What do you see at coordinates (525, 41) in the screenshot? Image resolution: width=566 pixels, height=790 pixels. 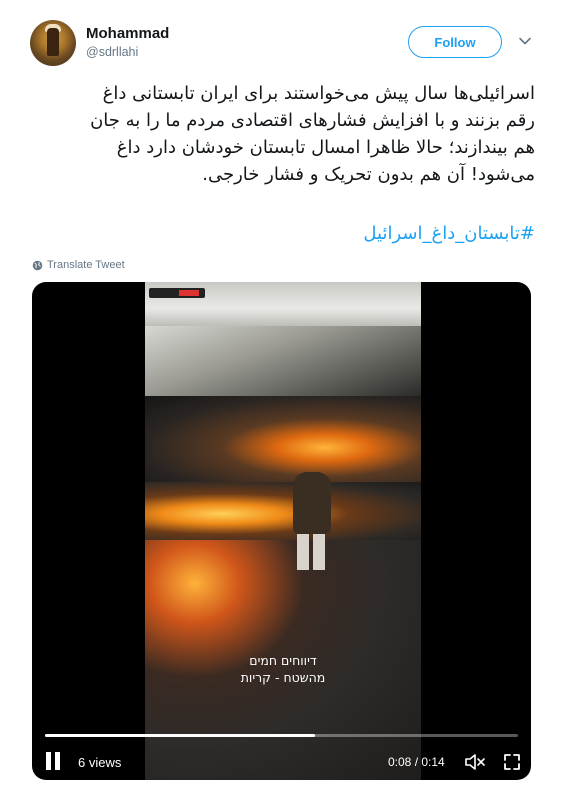 I see `chevron-down-icon` at bounding box center [525, 41].